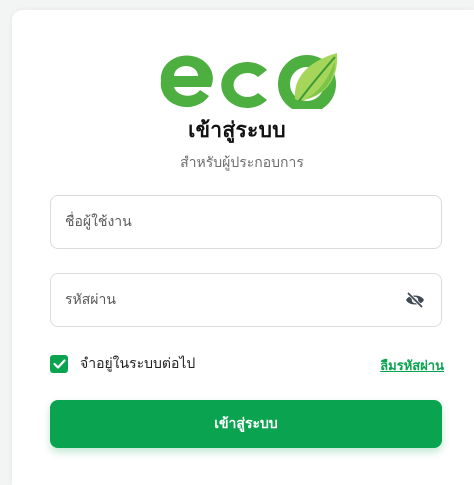 This screenshot has height=485, width=474. I want to click on password-field, so click(246, 300).